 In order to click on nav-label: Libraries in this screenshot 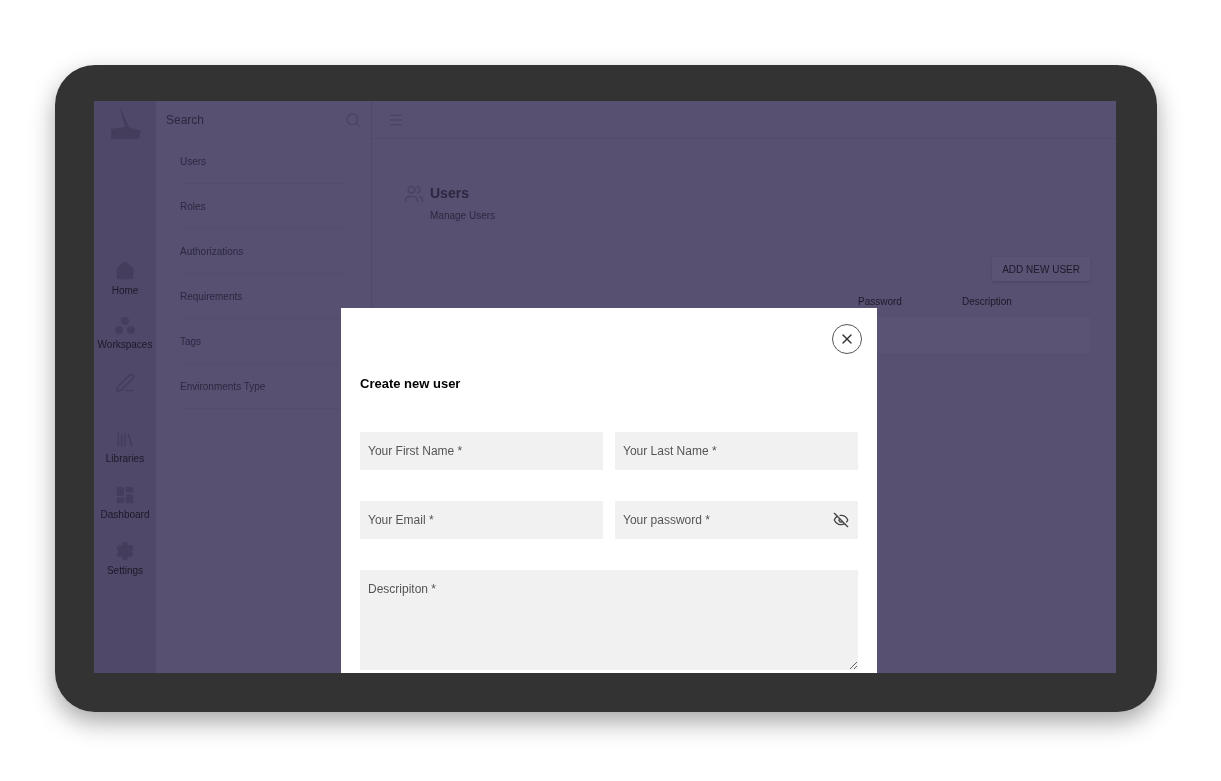, I will do `click(125, 458)`.